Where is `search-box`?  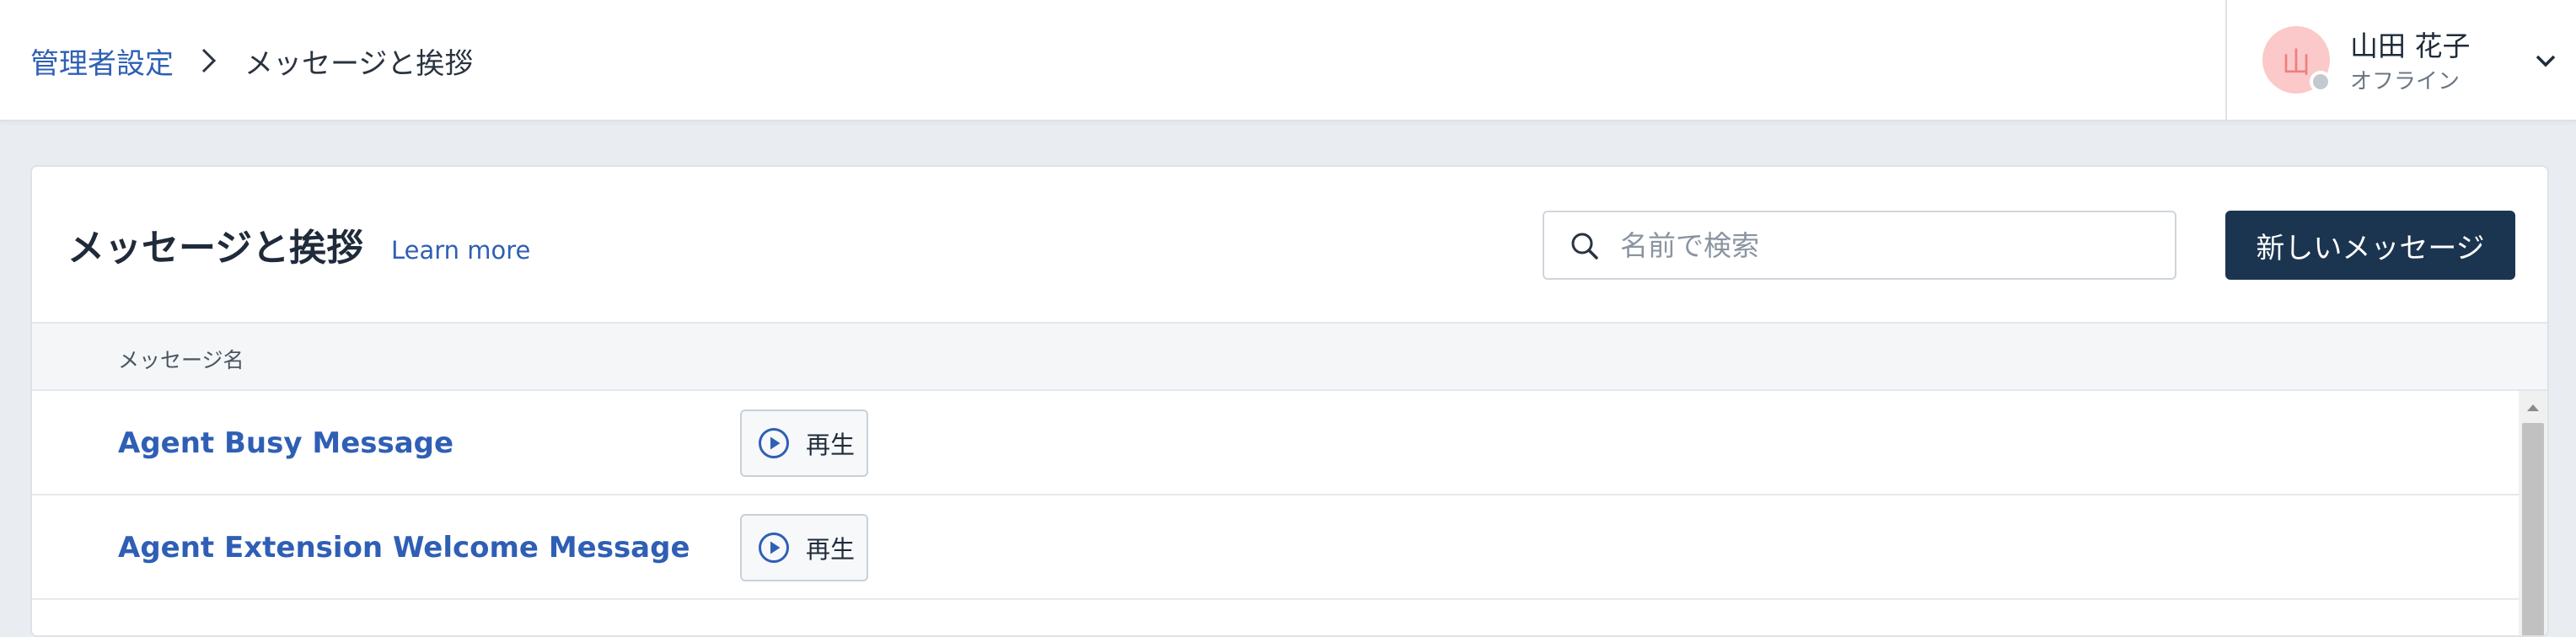 search-box is located at coordinates (1859, 245).